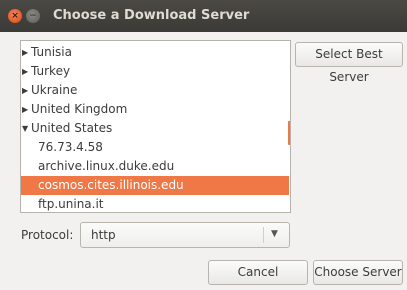 The height and width of the screenshot is (290, 407). I want to click on expander-expanded-icon: ▼, so click(25, 128).